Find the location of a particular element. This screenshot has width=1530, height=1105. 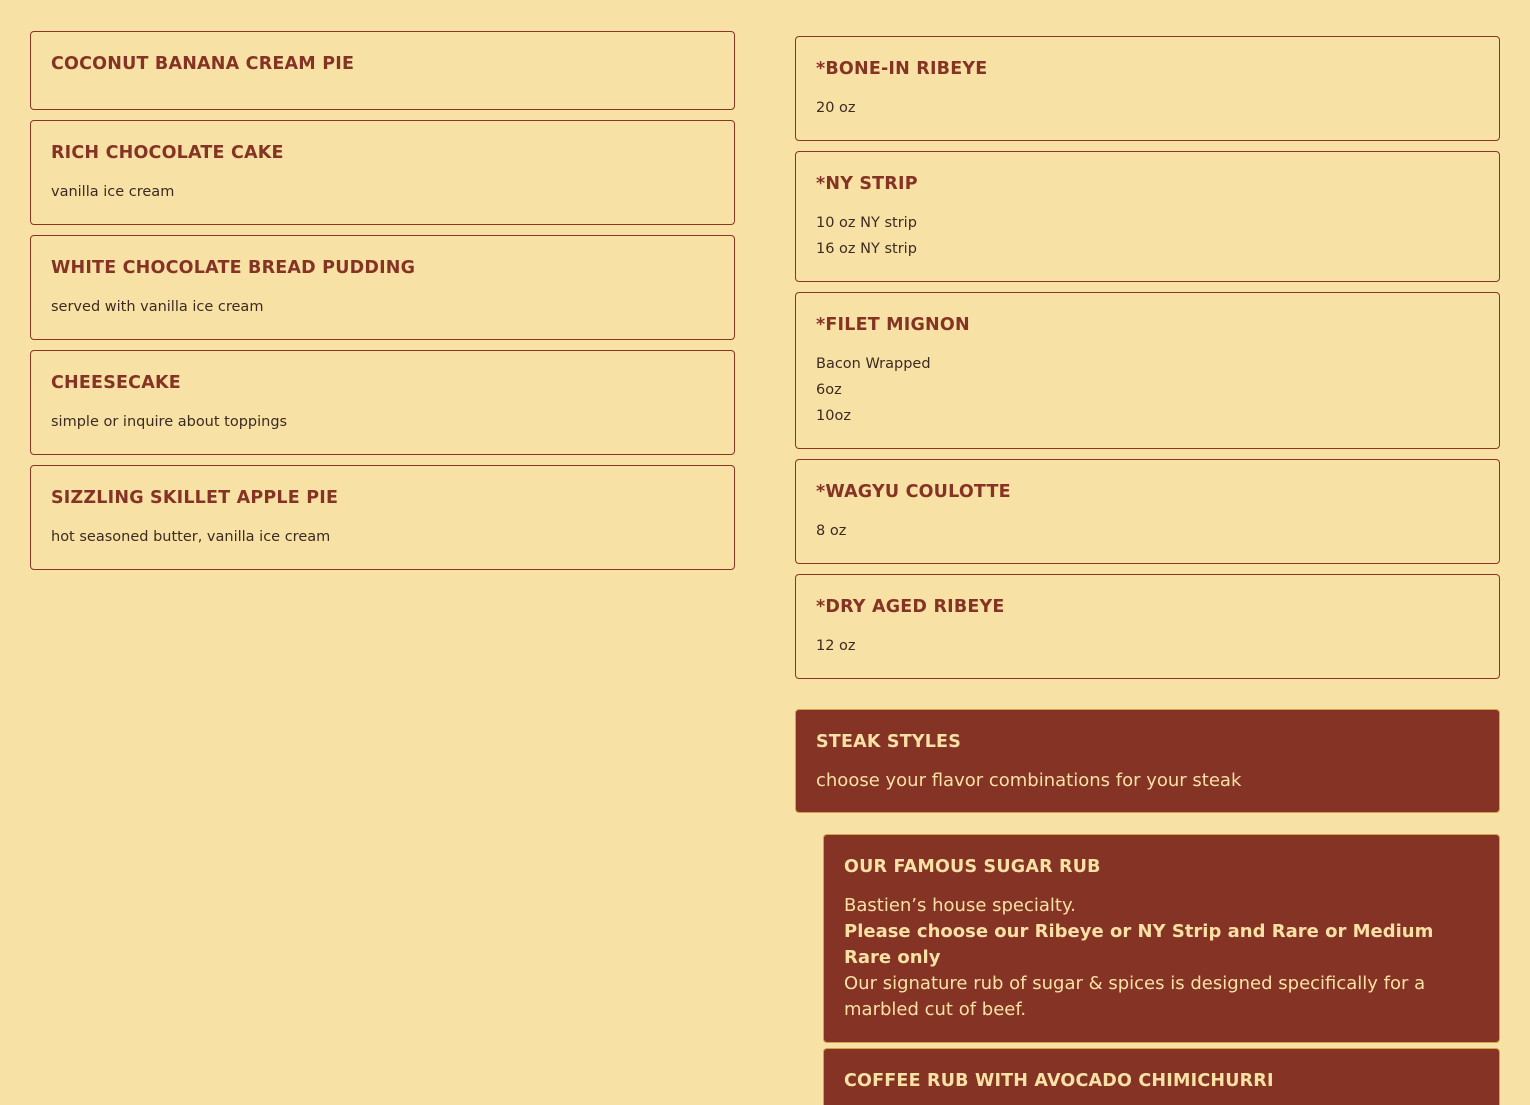

steak-styles-title: STEAK STYLES is located at coordinates (889, 742).